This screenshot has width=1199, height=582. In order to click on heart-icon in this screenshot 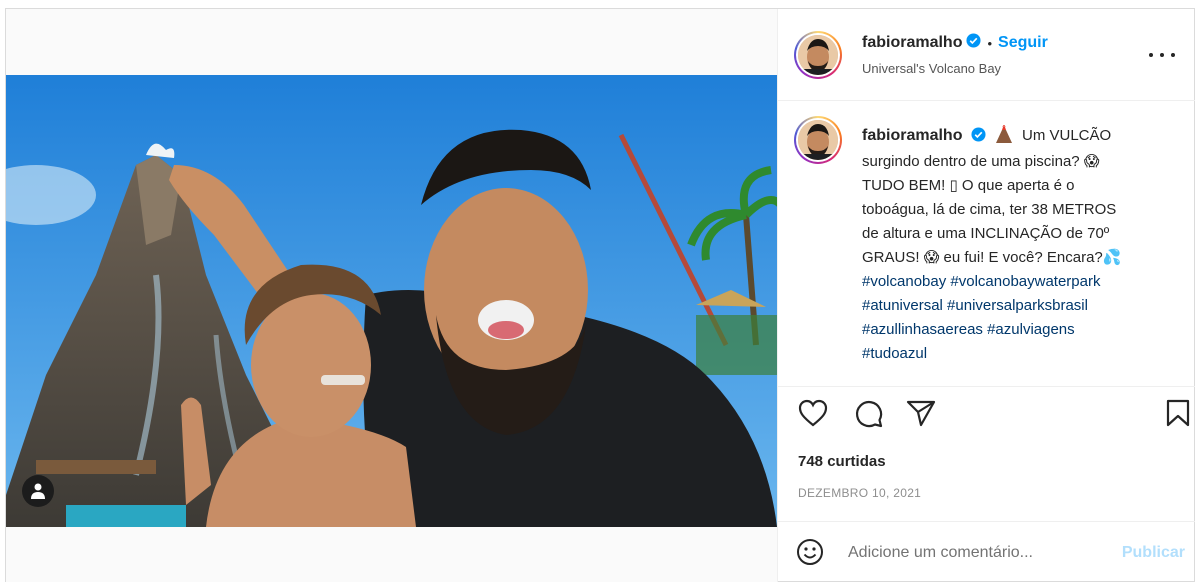, I will do `click(813, 415)`.